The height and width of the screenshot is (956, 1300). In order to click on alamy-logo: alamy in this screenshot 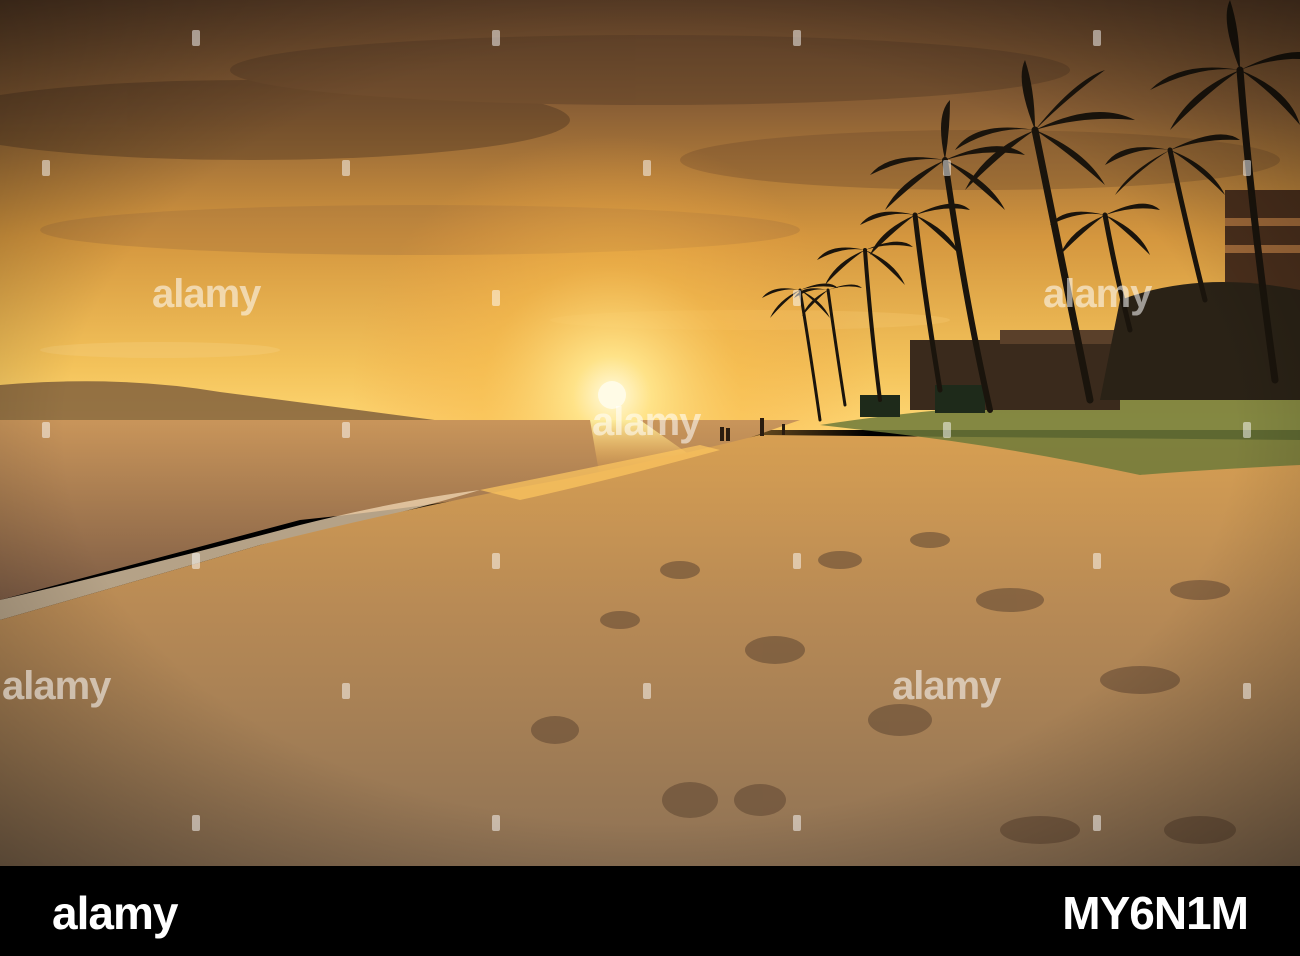, I will do `click(115, 913)`.